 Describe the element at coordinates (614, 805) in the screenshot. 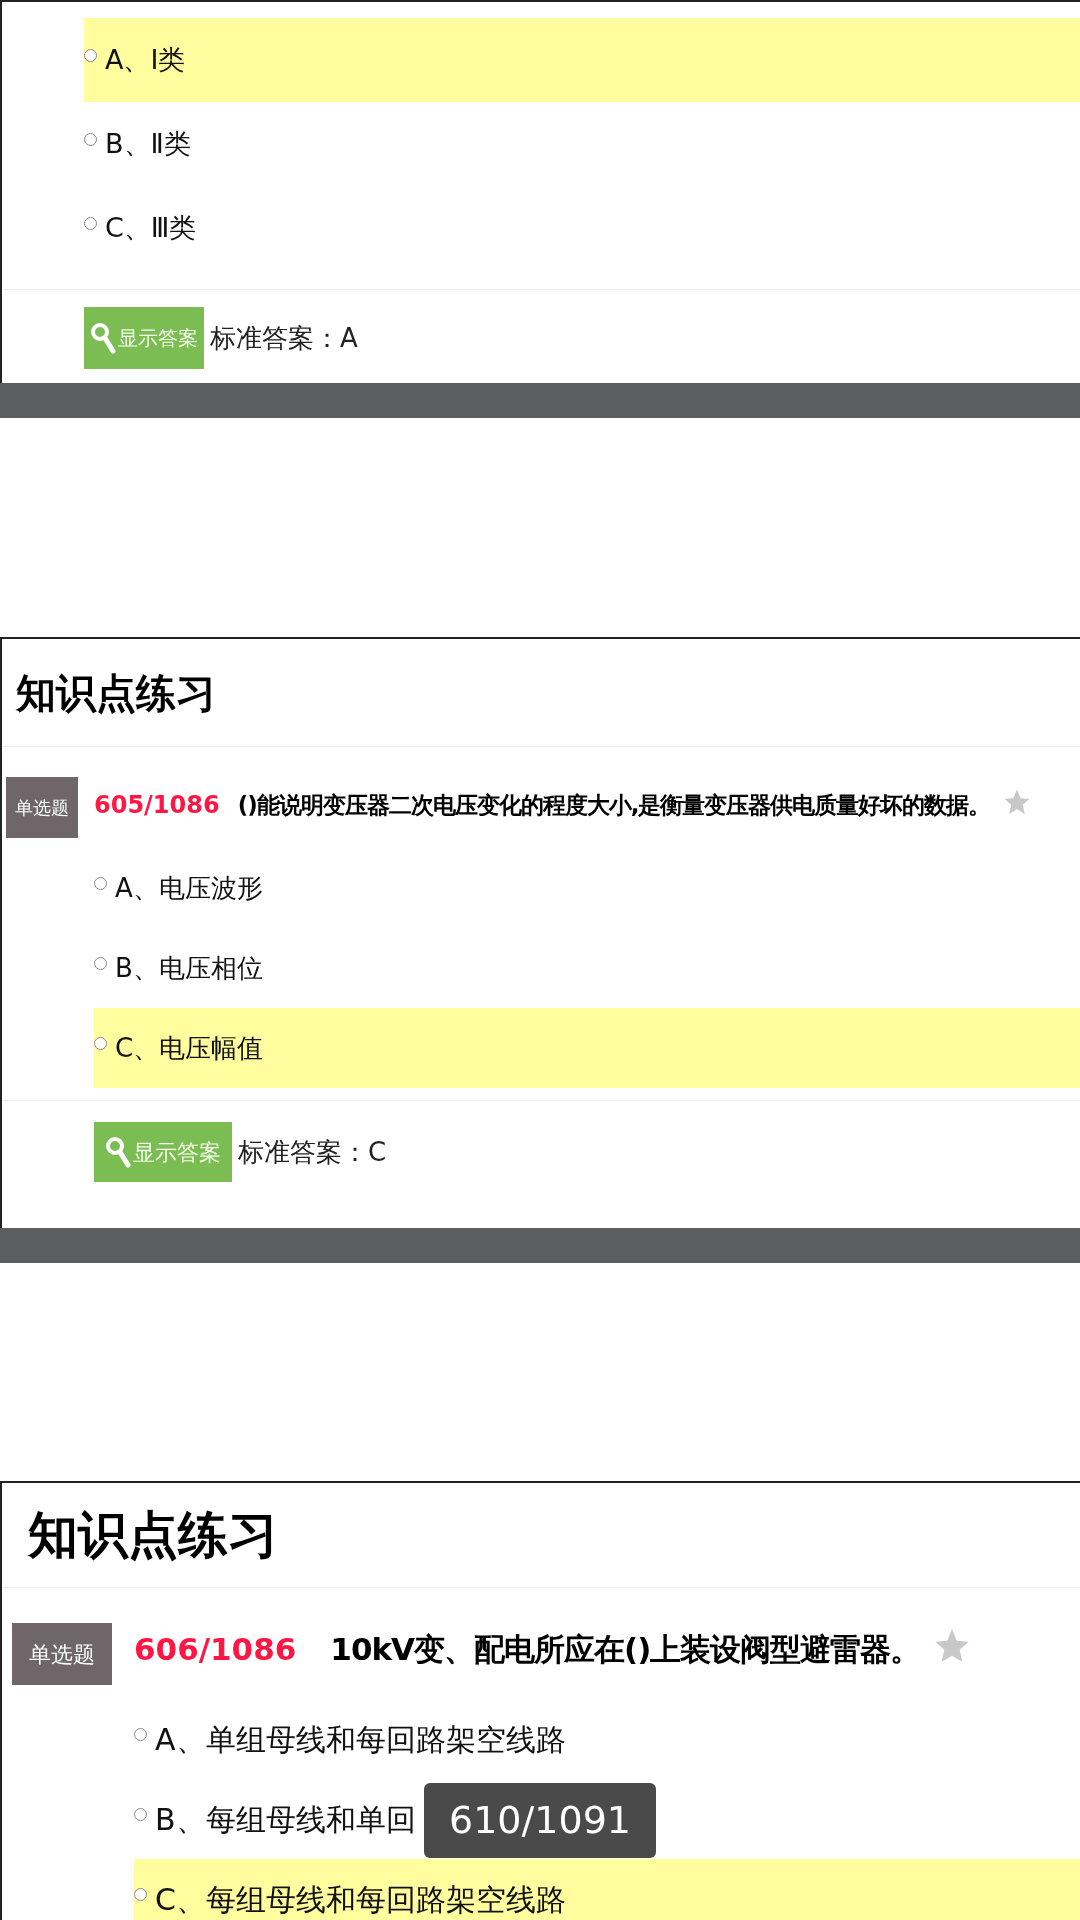

I see `question-text: ()能说明变压器二次电压变化的程度大小,是衡量变压器供电质量好坏的数据。` at that location.